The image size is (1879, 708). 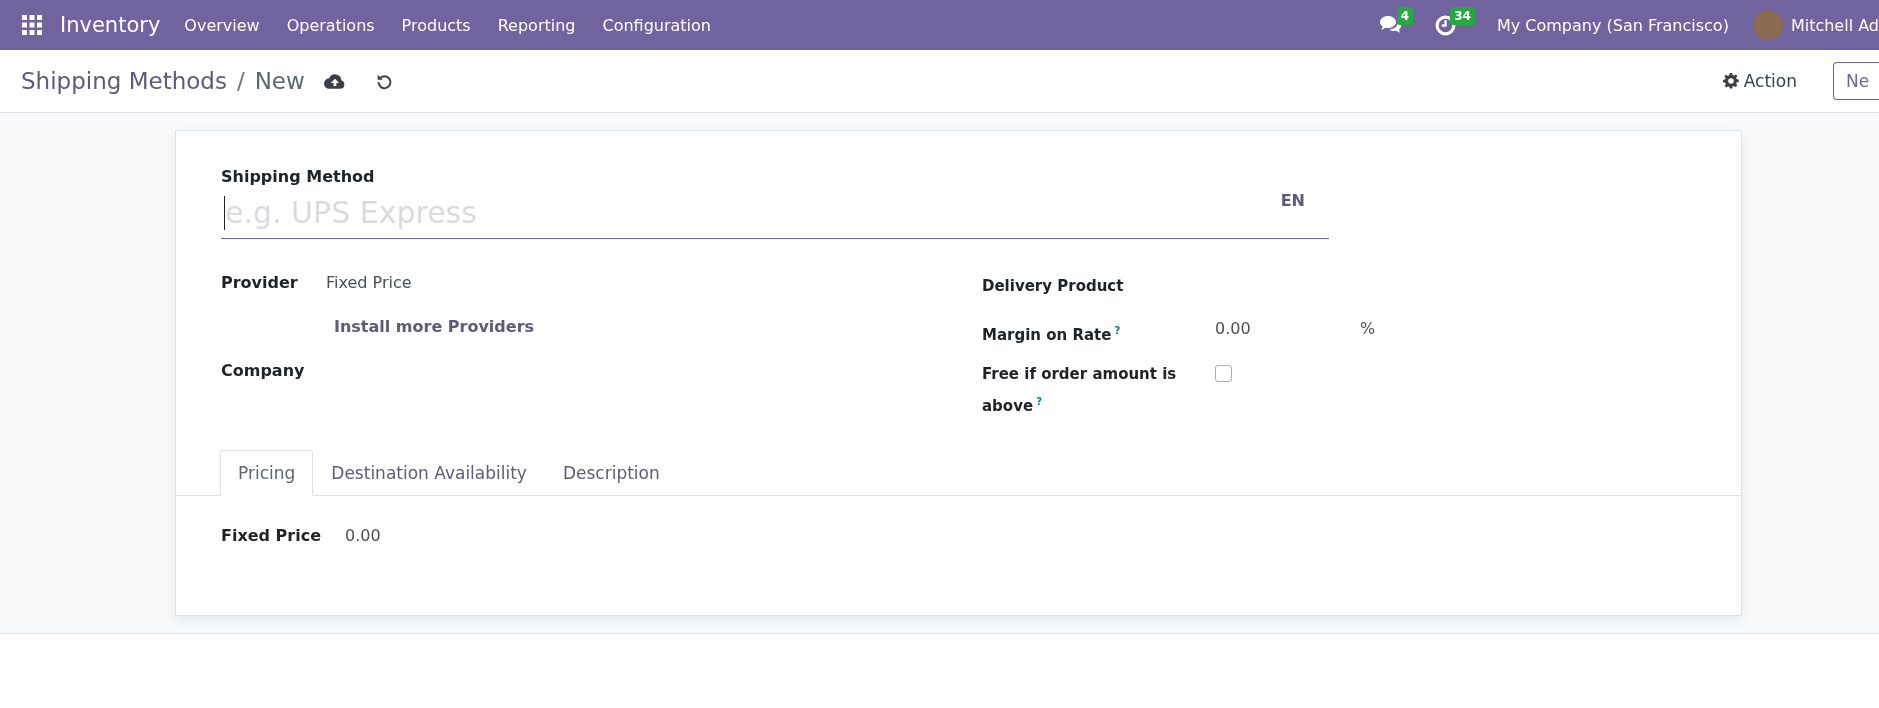 What do you see at coordinates (1405, 16) in the screenshot?
I see `message-count-badge: 4` at bounding box center [1405, 16].